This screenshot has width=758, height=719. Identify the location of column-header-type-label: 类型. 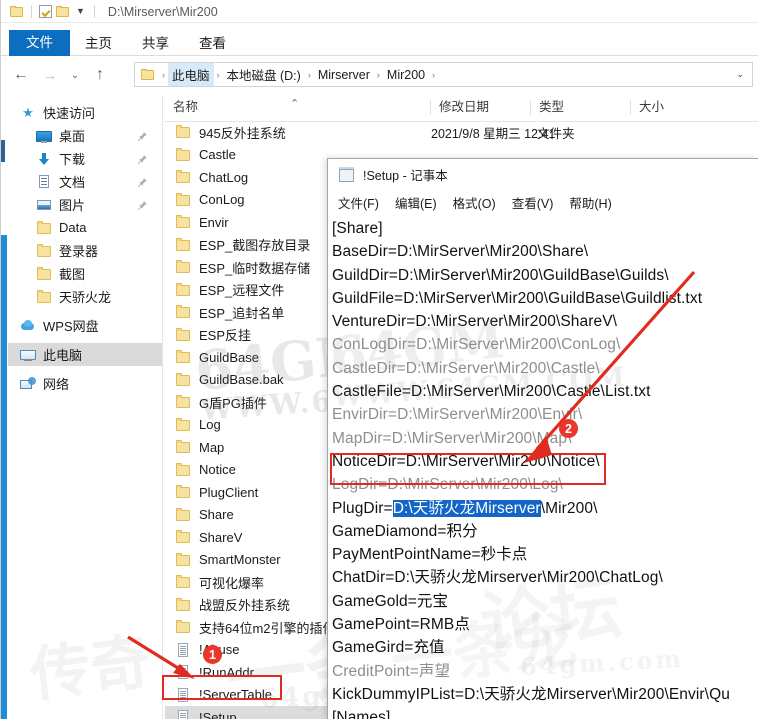
(552, 107).